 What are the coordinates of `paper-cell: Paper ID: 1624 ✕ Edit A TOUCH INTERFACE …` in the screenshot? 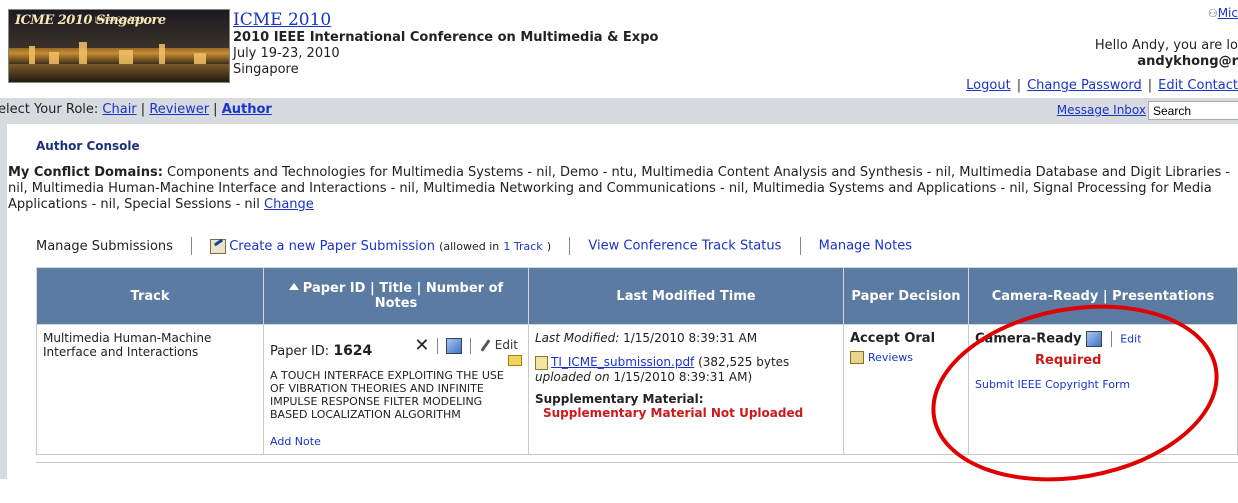 It's located at (396, 389).